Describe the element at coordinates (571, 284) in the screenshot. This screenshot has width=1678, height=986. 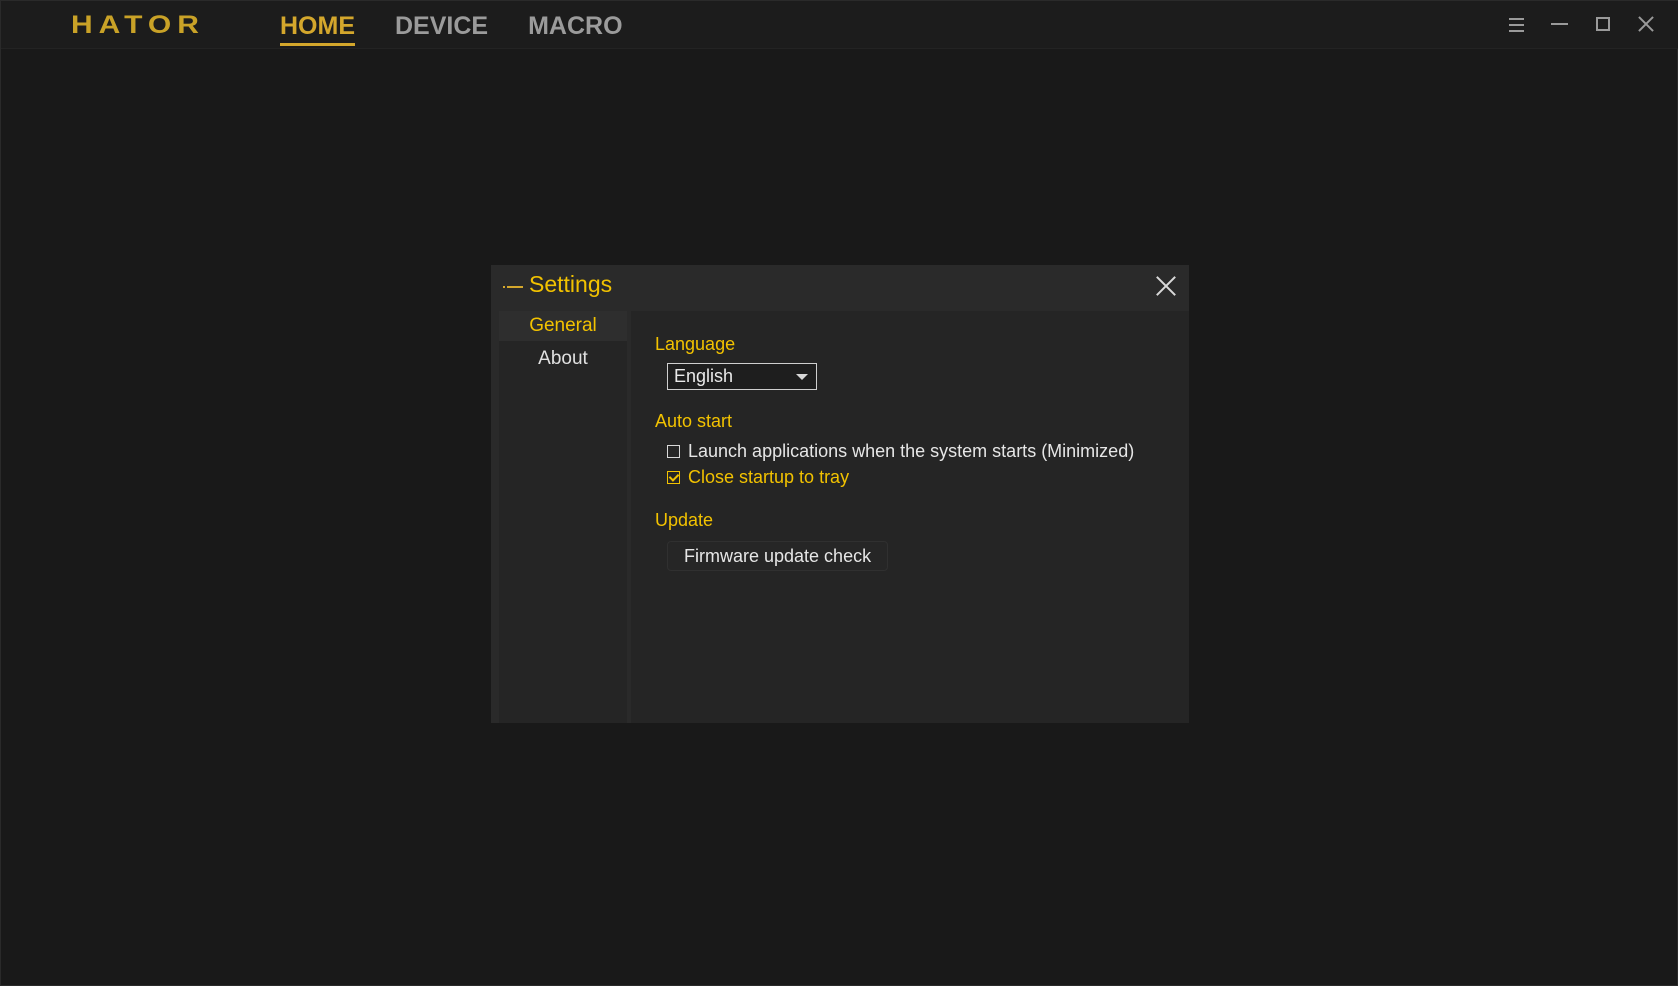
I see `dialog-title: Settings` at that location.